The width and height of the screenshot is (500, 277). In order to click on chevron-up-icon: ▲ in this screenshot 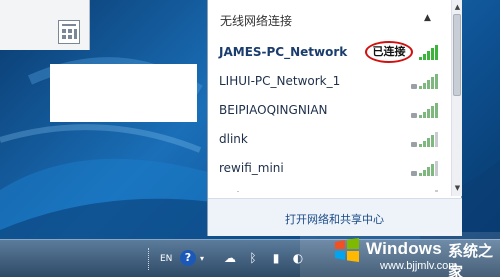, I will do `click(427, 18)`.